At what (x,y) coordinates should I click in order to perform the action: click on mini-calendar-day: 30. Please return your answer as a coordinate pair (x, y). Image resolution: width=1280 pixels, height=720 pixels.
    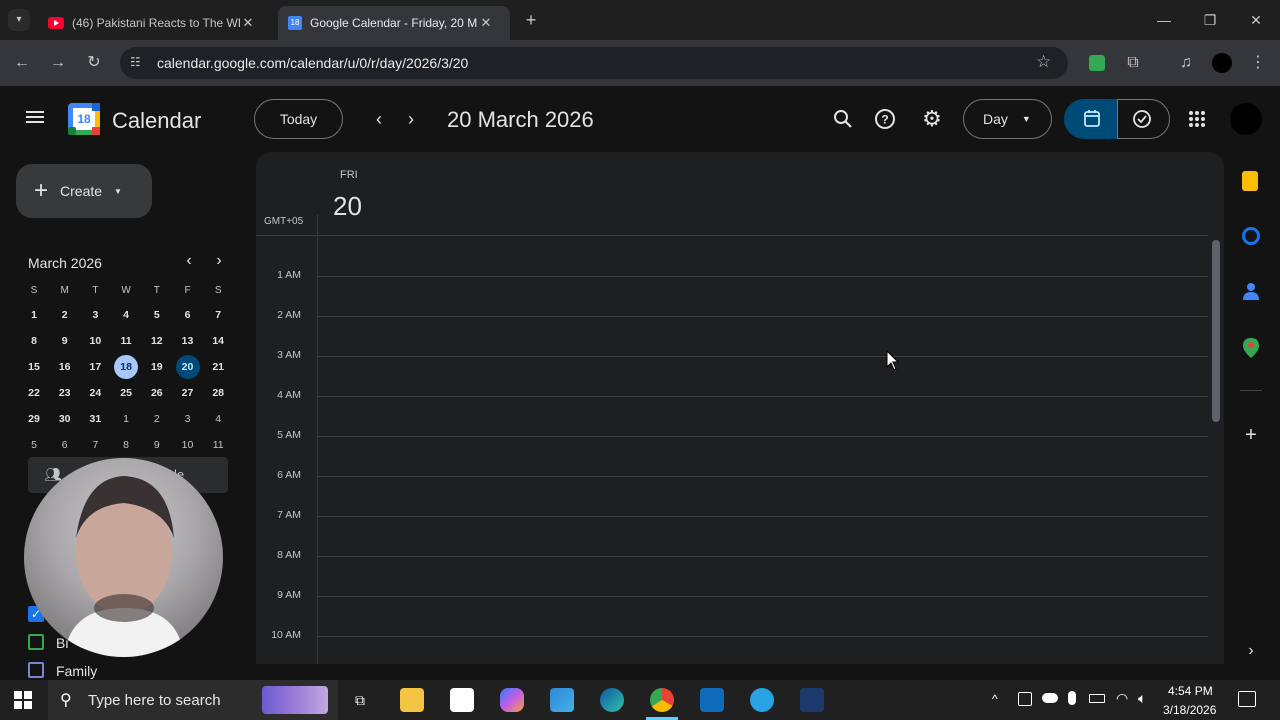
    Looking at the image, I should click on (65, 419).